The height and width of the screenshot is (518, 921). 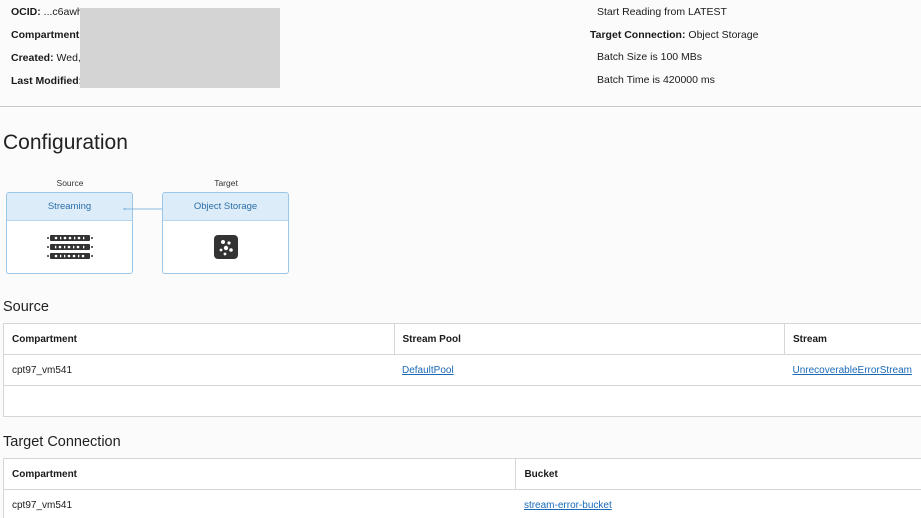 I want to click on table-row: cpt97_vm541 stream-error-bucket, so click(x=461, y=503).